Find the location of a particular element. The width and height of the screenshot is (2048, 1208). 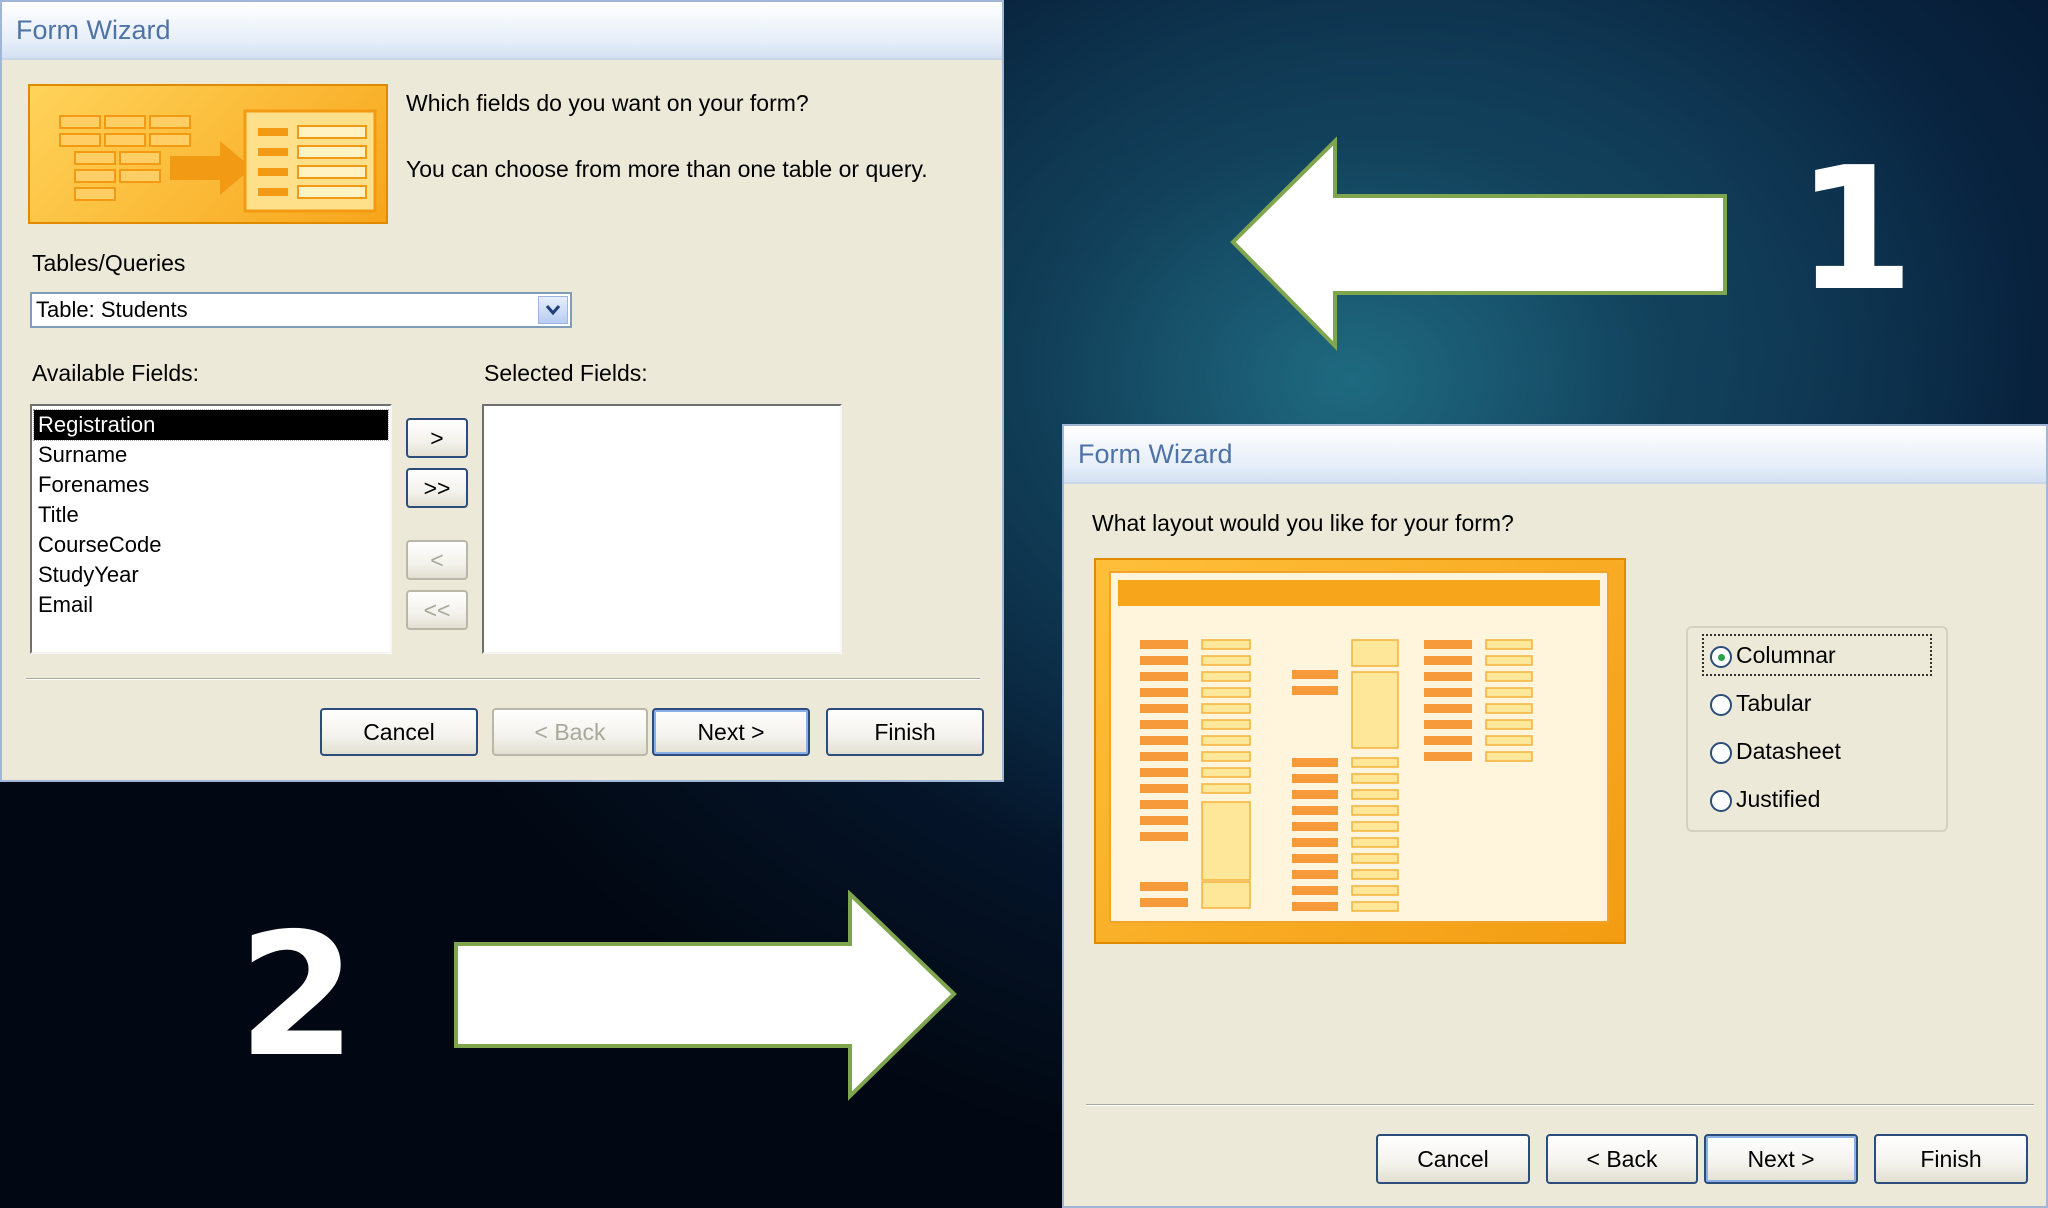

add-all-fields-button: >> is located at coordinates (437, 488).